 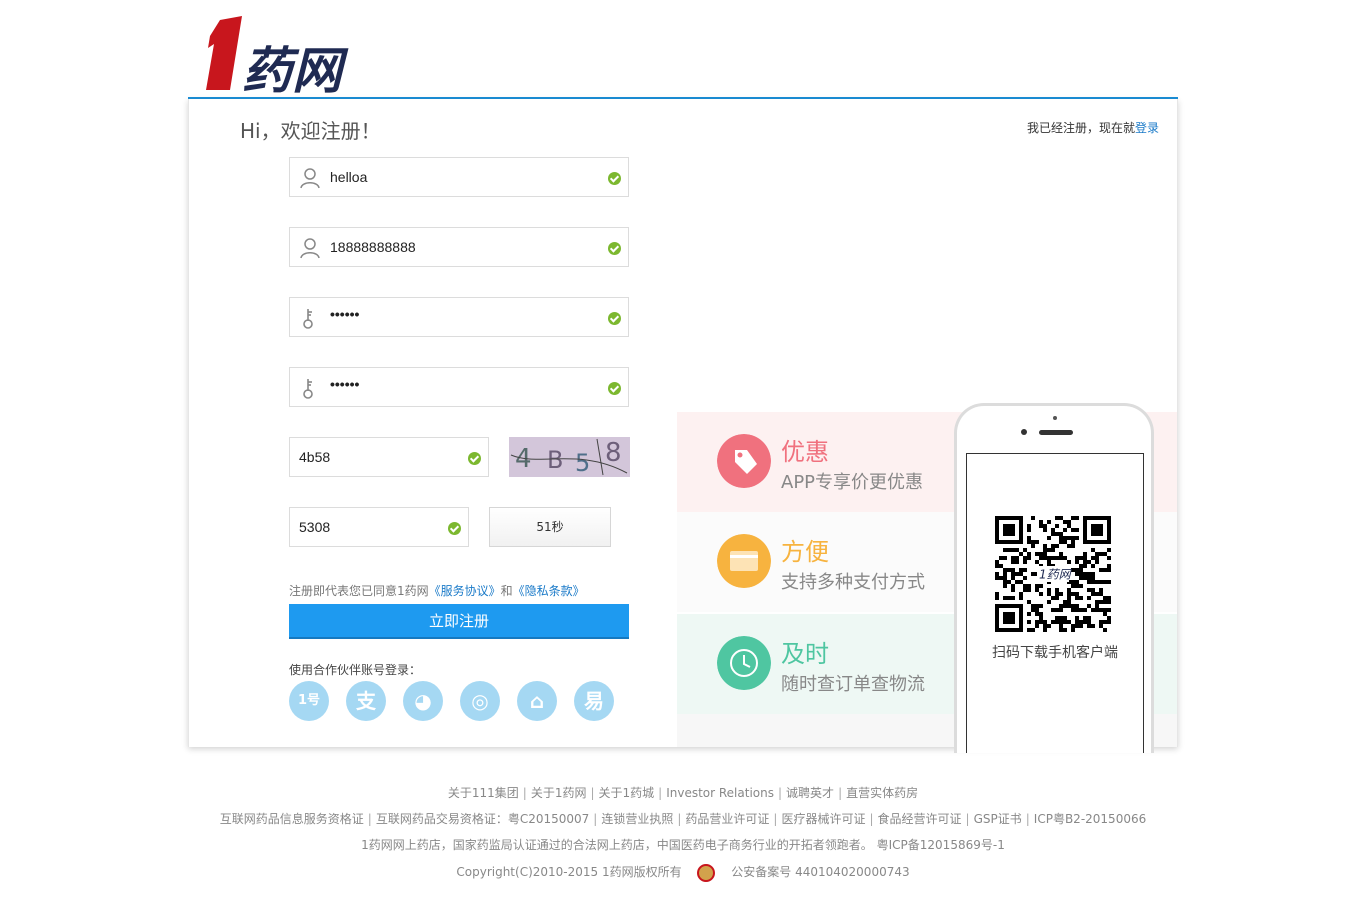 What do you see at coordinates (292, 819) in the screenshot?
I see `license-link: 互联网药品信息服务资格证` at bounding box center [292, 819].